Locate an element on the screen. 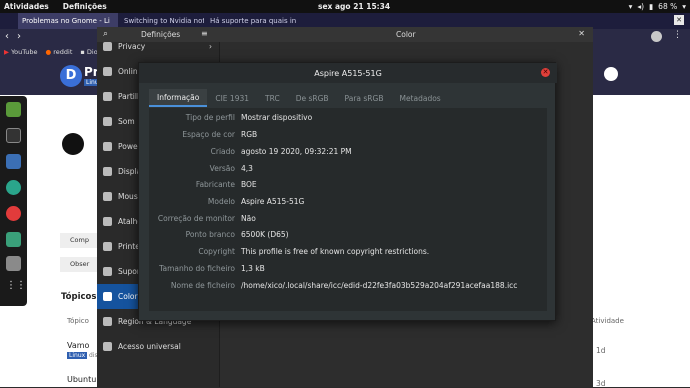 The width and height of the screenshot is (690, 388). region-icon is located at coordinates (107, 321).